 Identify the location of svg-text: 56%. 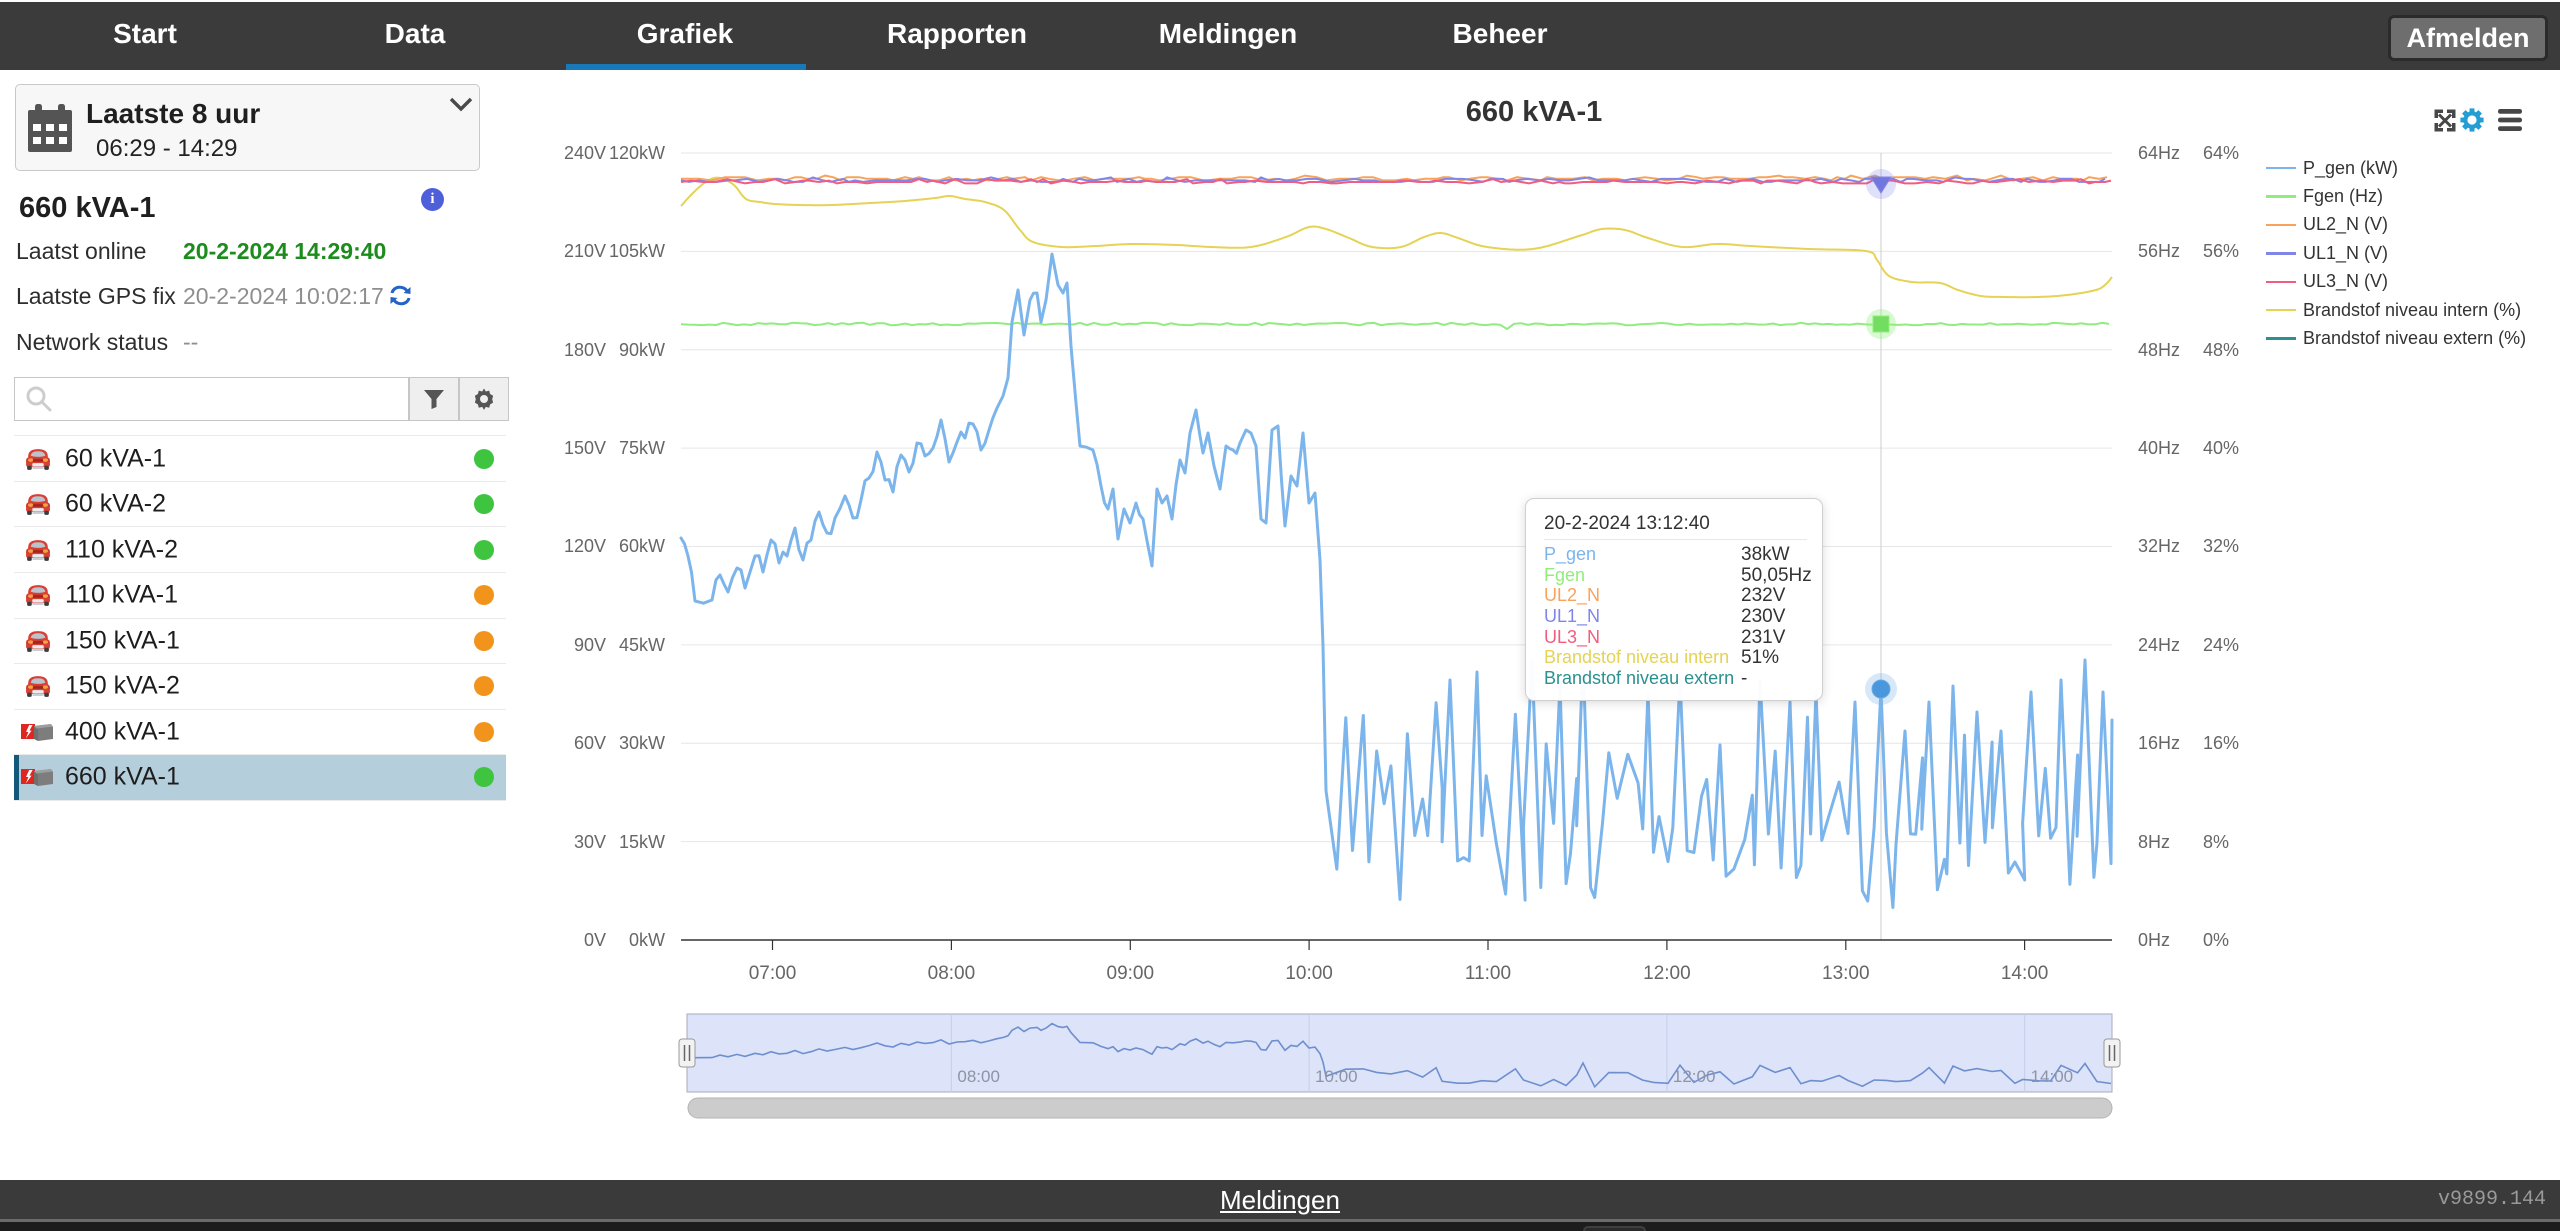
(2221, 251).